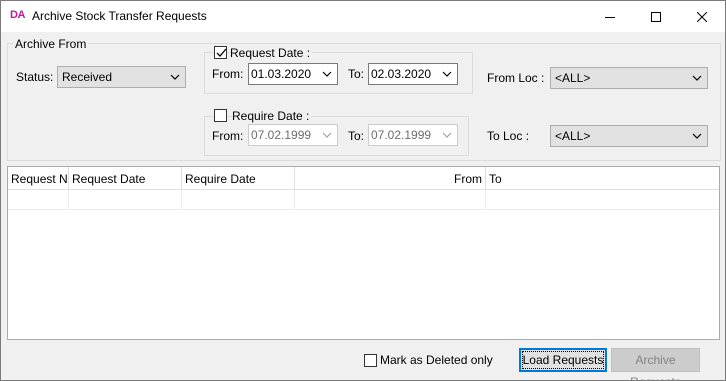 The width and height of the screenshot is (726, 381). I want to click on focus-rect, so click(563, 360).